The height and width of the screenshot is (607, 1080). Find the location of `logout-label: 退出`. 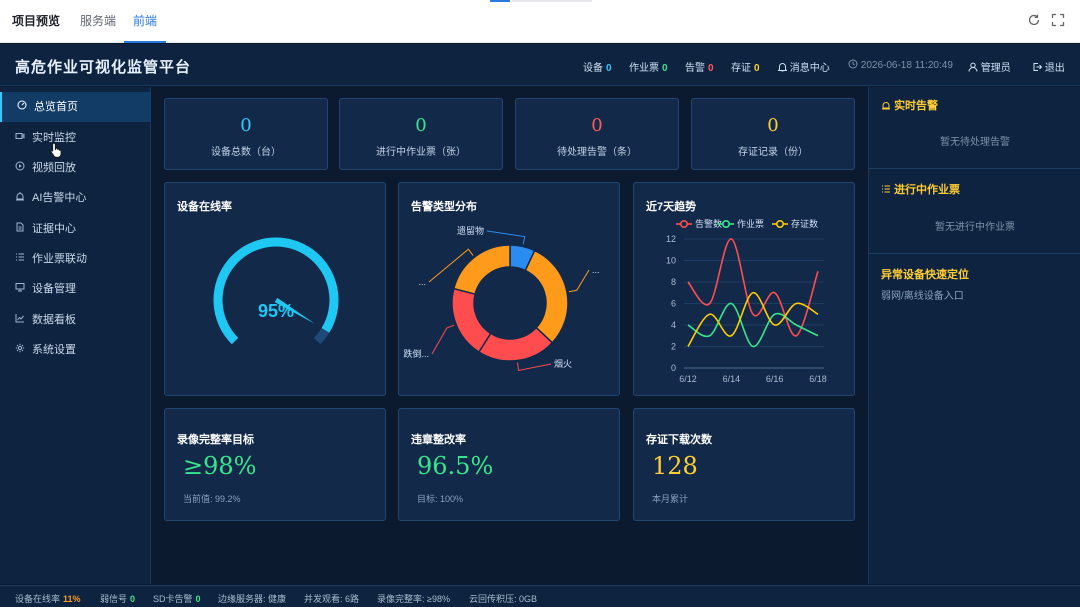

logout-label: 退出 is located at coordinates (1054, 68).